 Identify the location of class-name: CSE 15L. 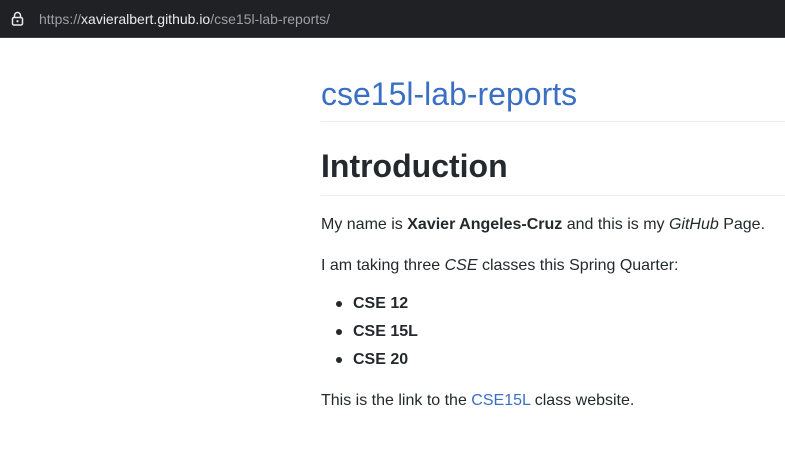
(385, 331).